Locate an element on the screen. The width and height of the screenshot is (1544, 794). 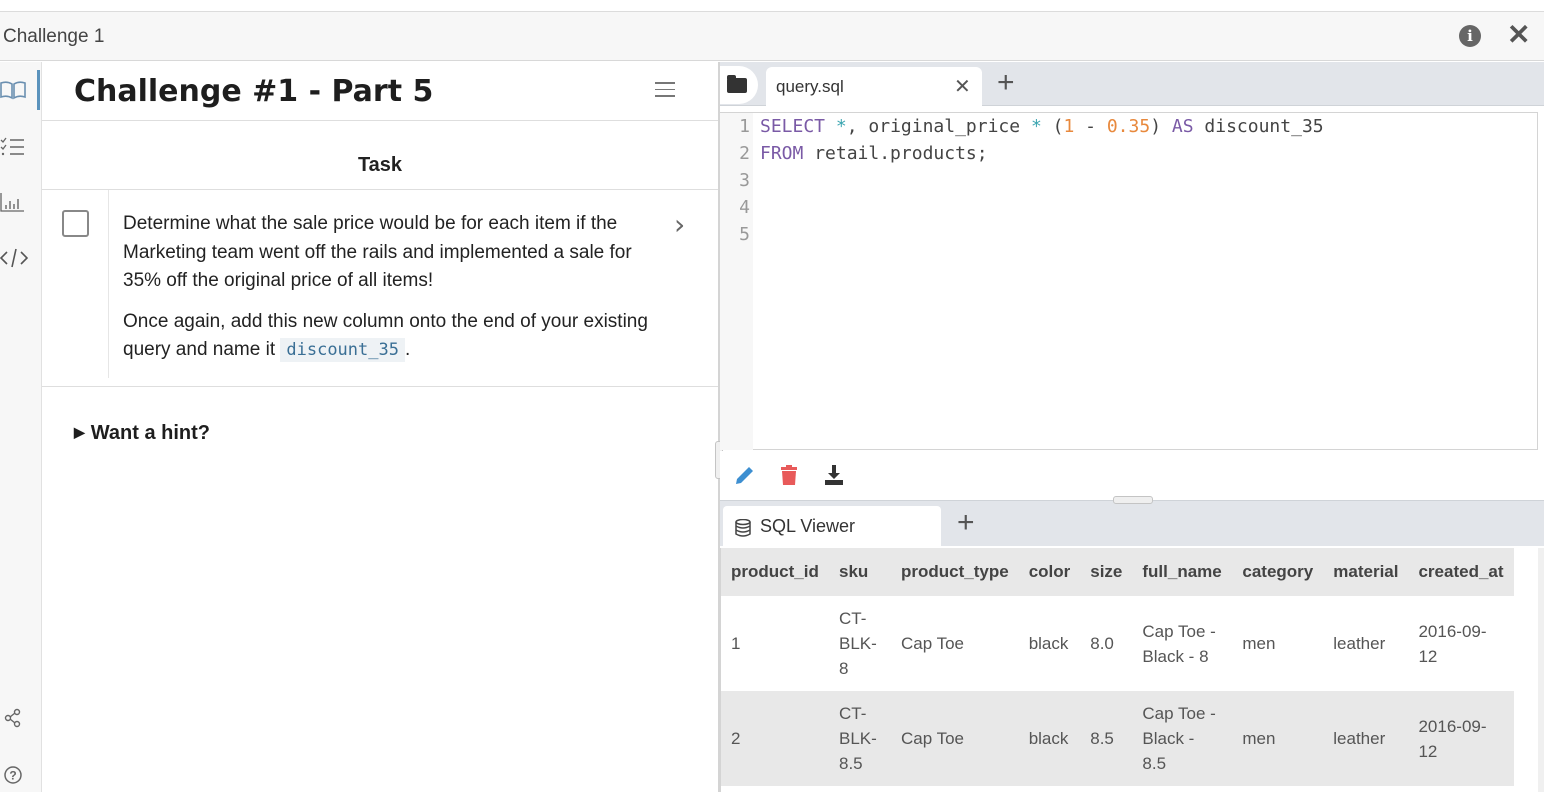
operator: * is located at coordinates (836, 126).